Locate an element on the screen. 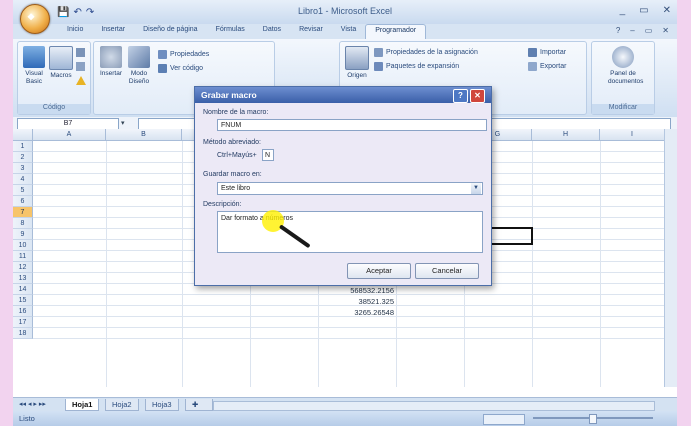 The width and height of the screenshot is (691, 426). group-modificar: Panel de documentos Modificar is located at coordinates (623, 78).